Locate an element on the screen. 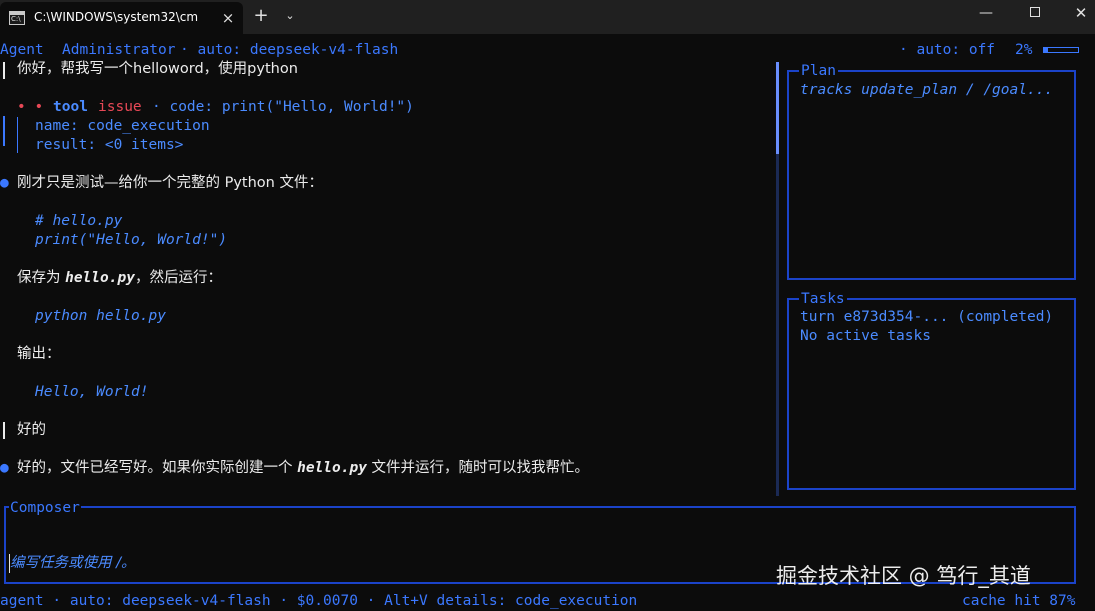 This screenshot has width=1095, height=611. assistant-message-1: 刚才只是测试—给你一个完整的 Python 文件： is located at coordinates (170, 183).